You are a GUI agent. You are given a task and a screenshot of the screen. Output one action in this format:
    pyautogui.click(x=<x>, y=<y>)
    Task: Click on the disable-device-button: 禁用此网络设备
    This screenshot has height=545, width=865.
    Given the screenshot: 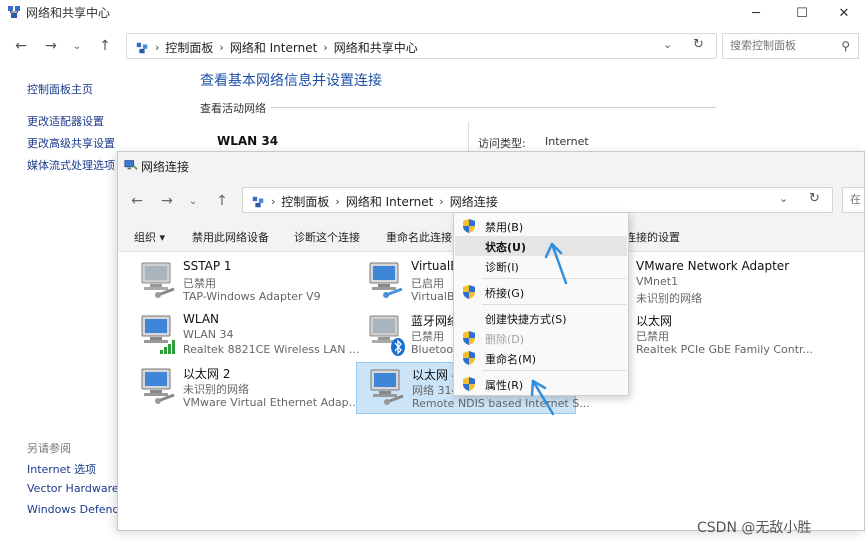 What is the action you would take?
    pyautogui.click(x=230, y=237)
    